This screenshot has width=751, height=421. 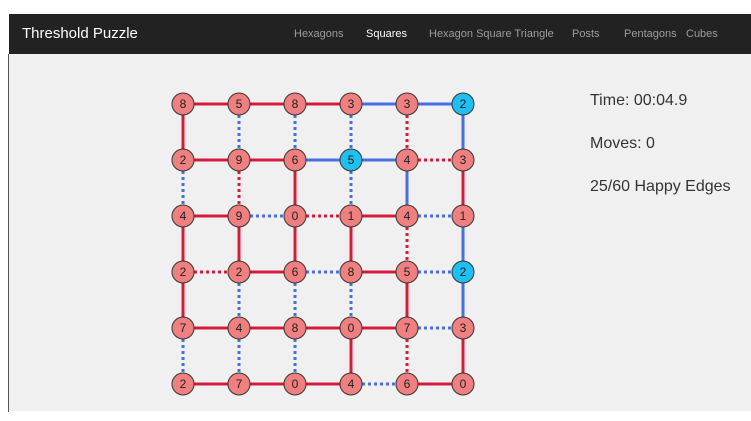 What do you see at coordinates (639, 100) in the screenshot?
I see `timer-text: Time: 00:04.9` at bounding box center [639, 100].